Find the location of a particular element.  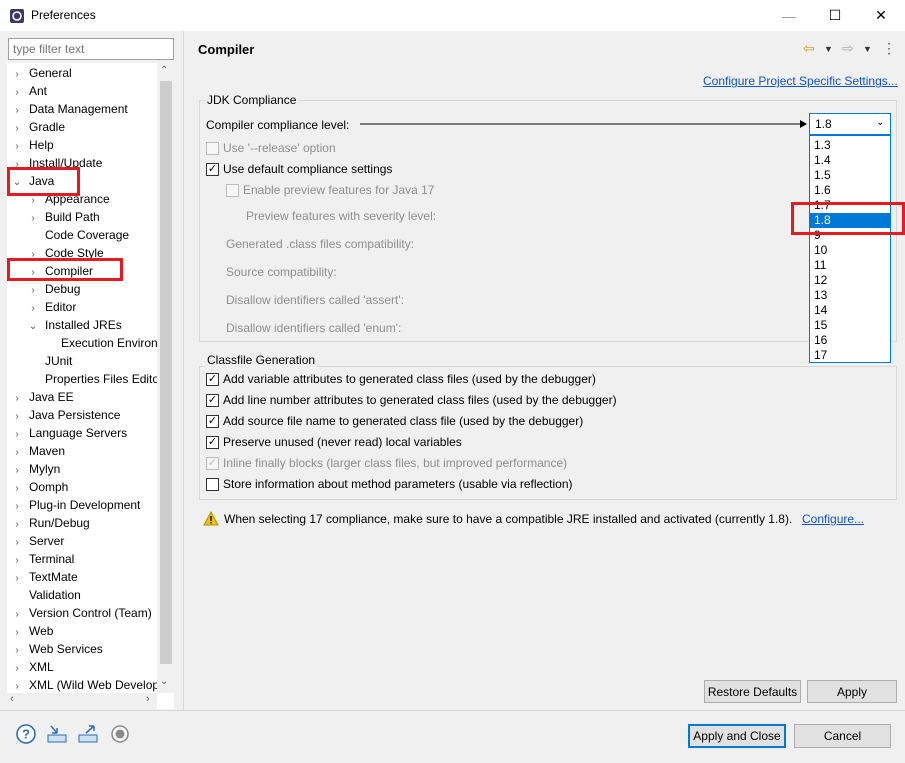

tree-horizontal-scrollbar is located at coordinates (82, 701).